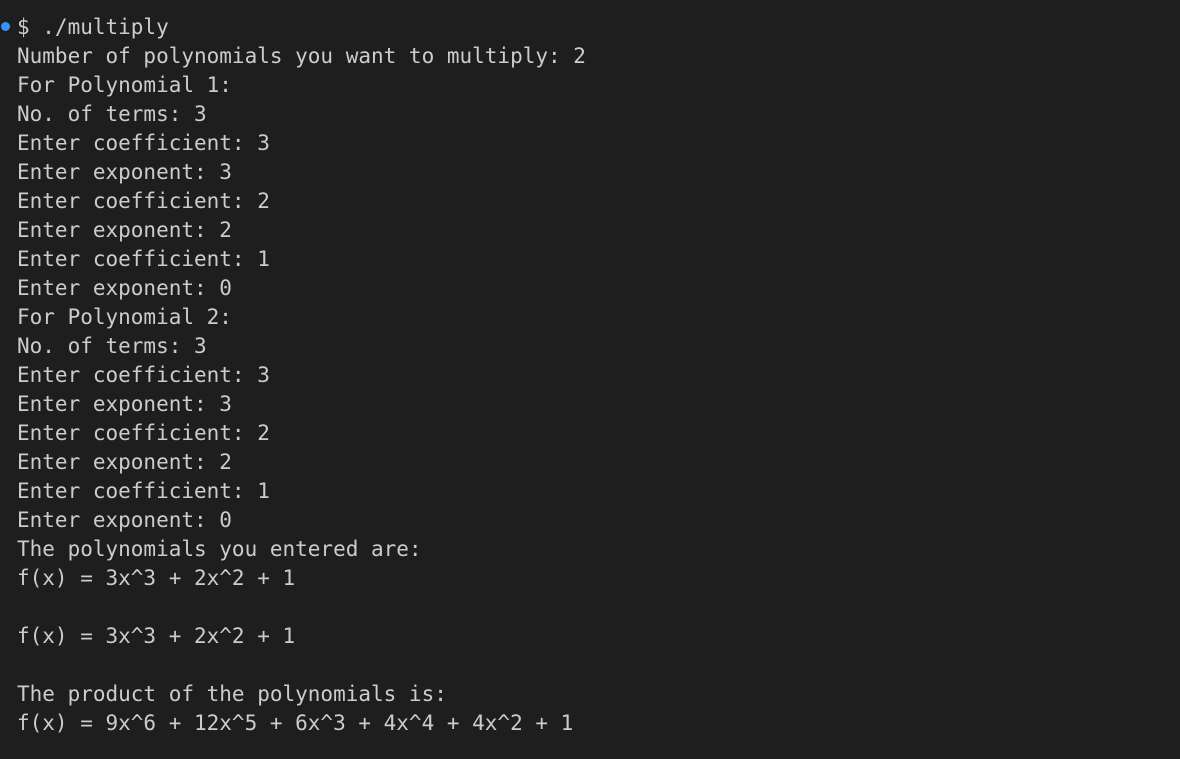  What do you see at coordinates (219, 549) in the screenshot?
I see `terminal-output-line: The polynomials you entered are:` at bounding box center [219, 549].